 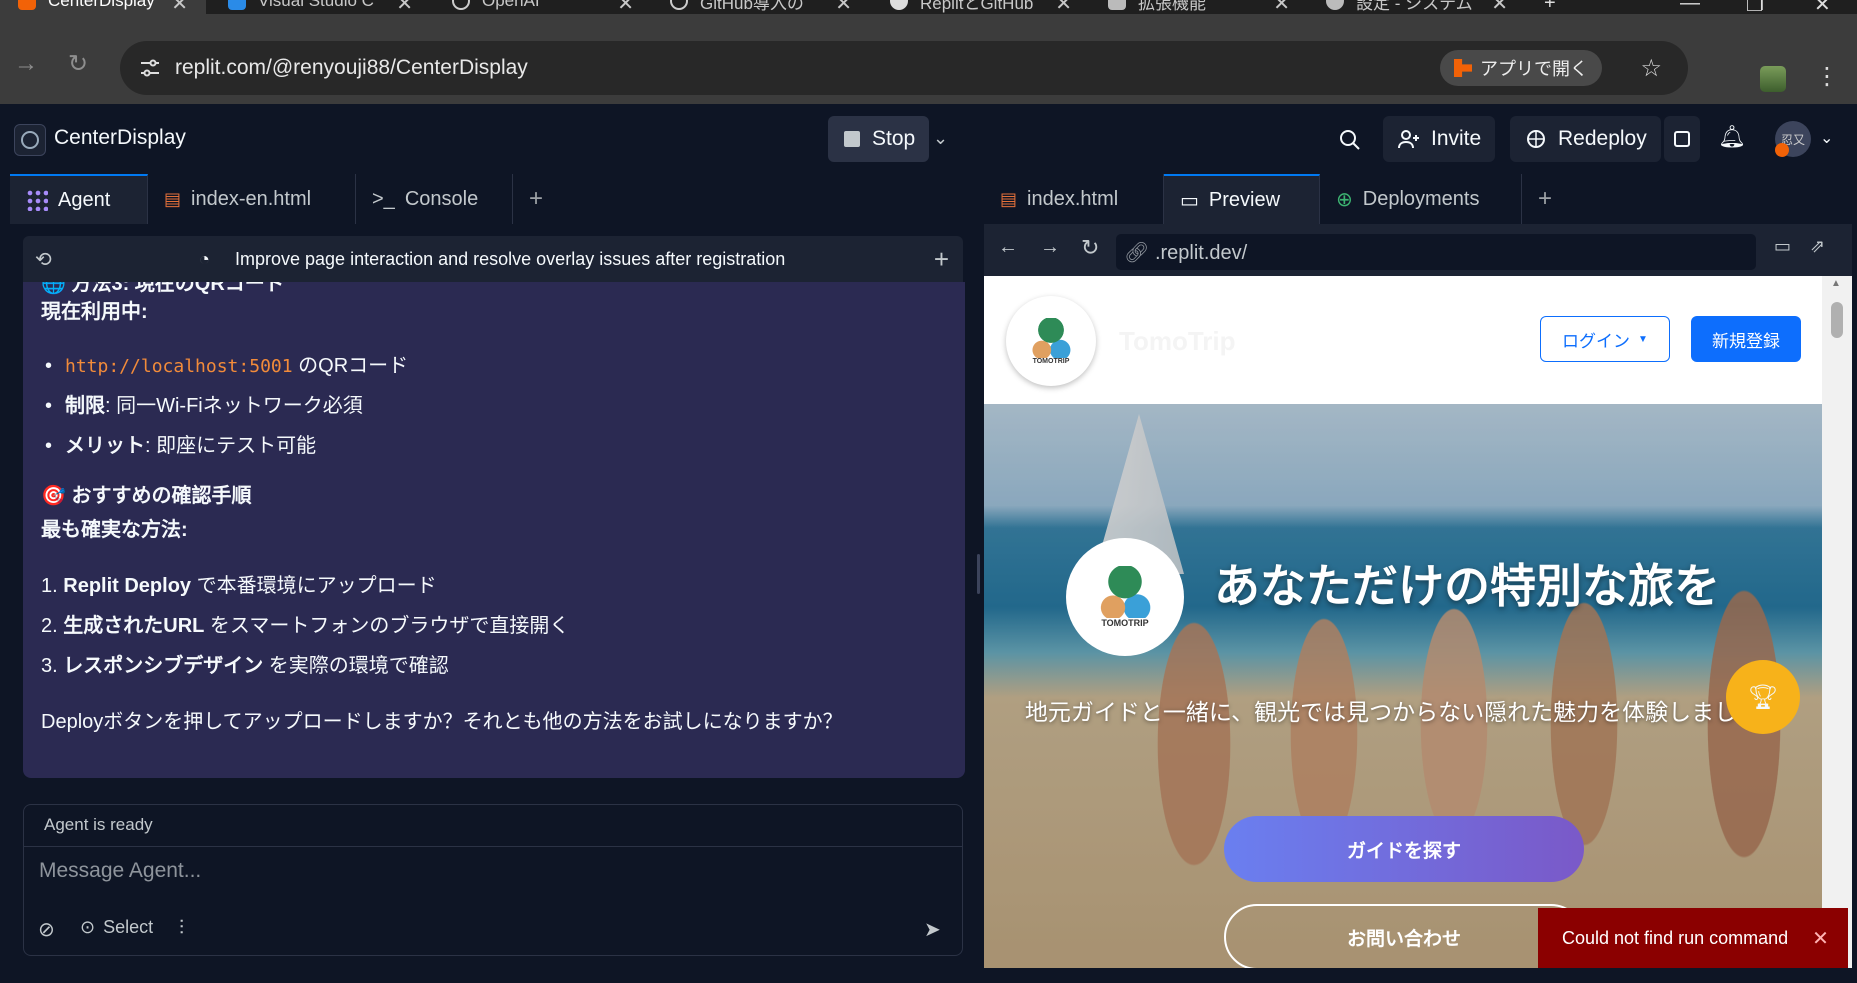 What do you see at coordinates (1605, 339) in the screenshot?
I see `login-dropdown-button: ログイン ▼` at bounding box center [1605, 339].